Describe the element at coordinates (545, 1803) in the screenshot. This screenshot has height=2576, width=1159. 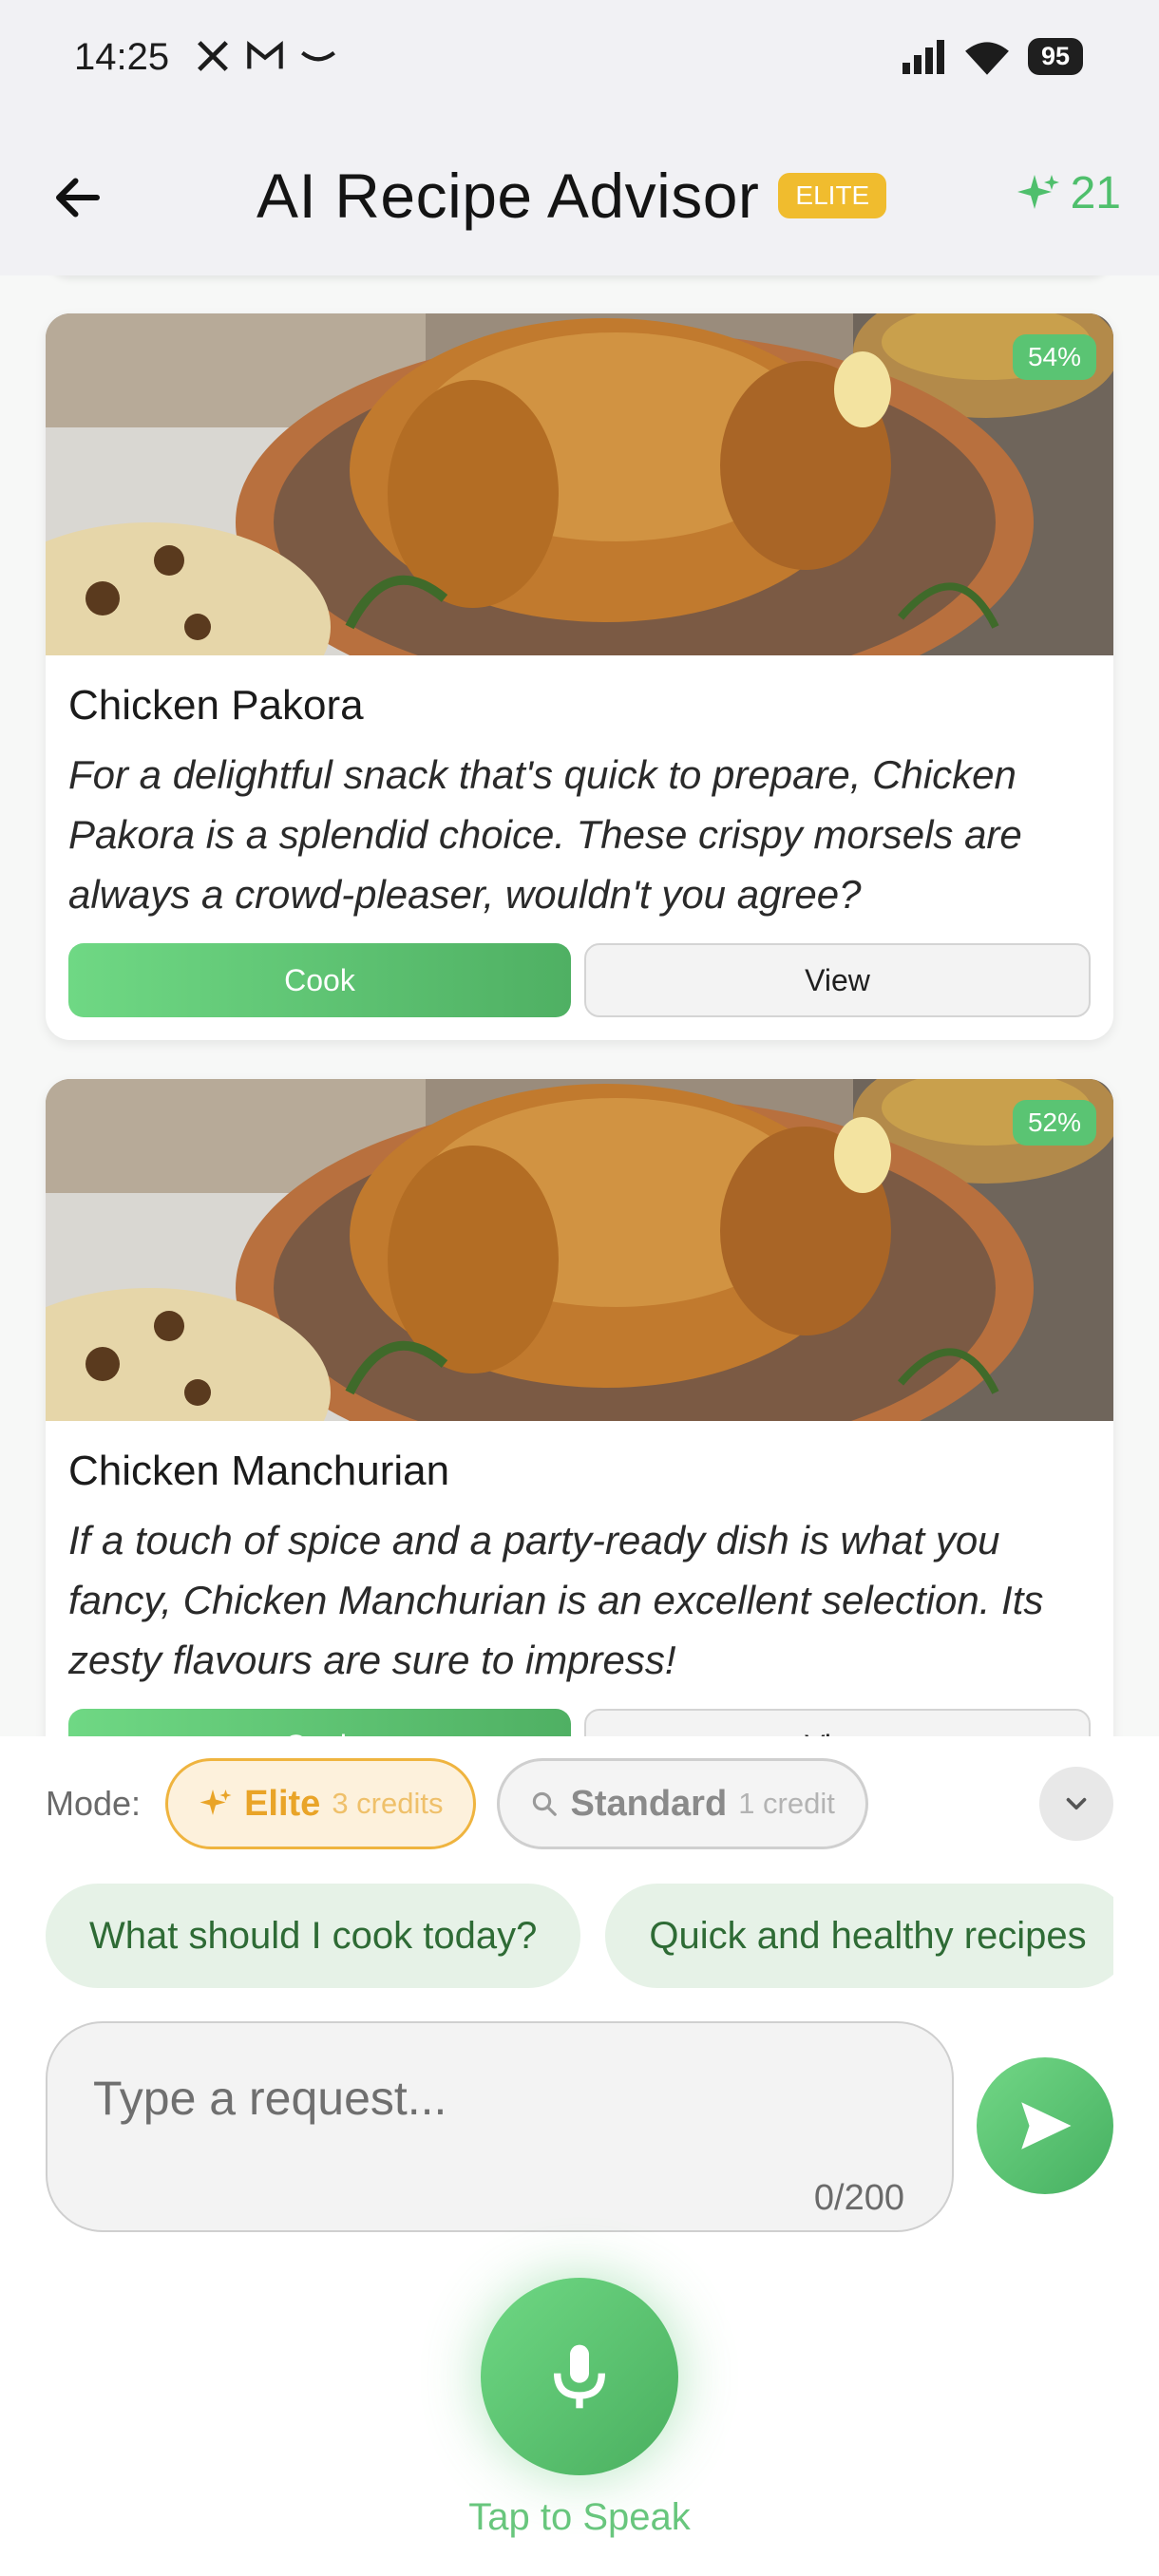
I see `search-icon` at that location.